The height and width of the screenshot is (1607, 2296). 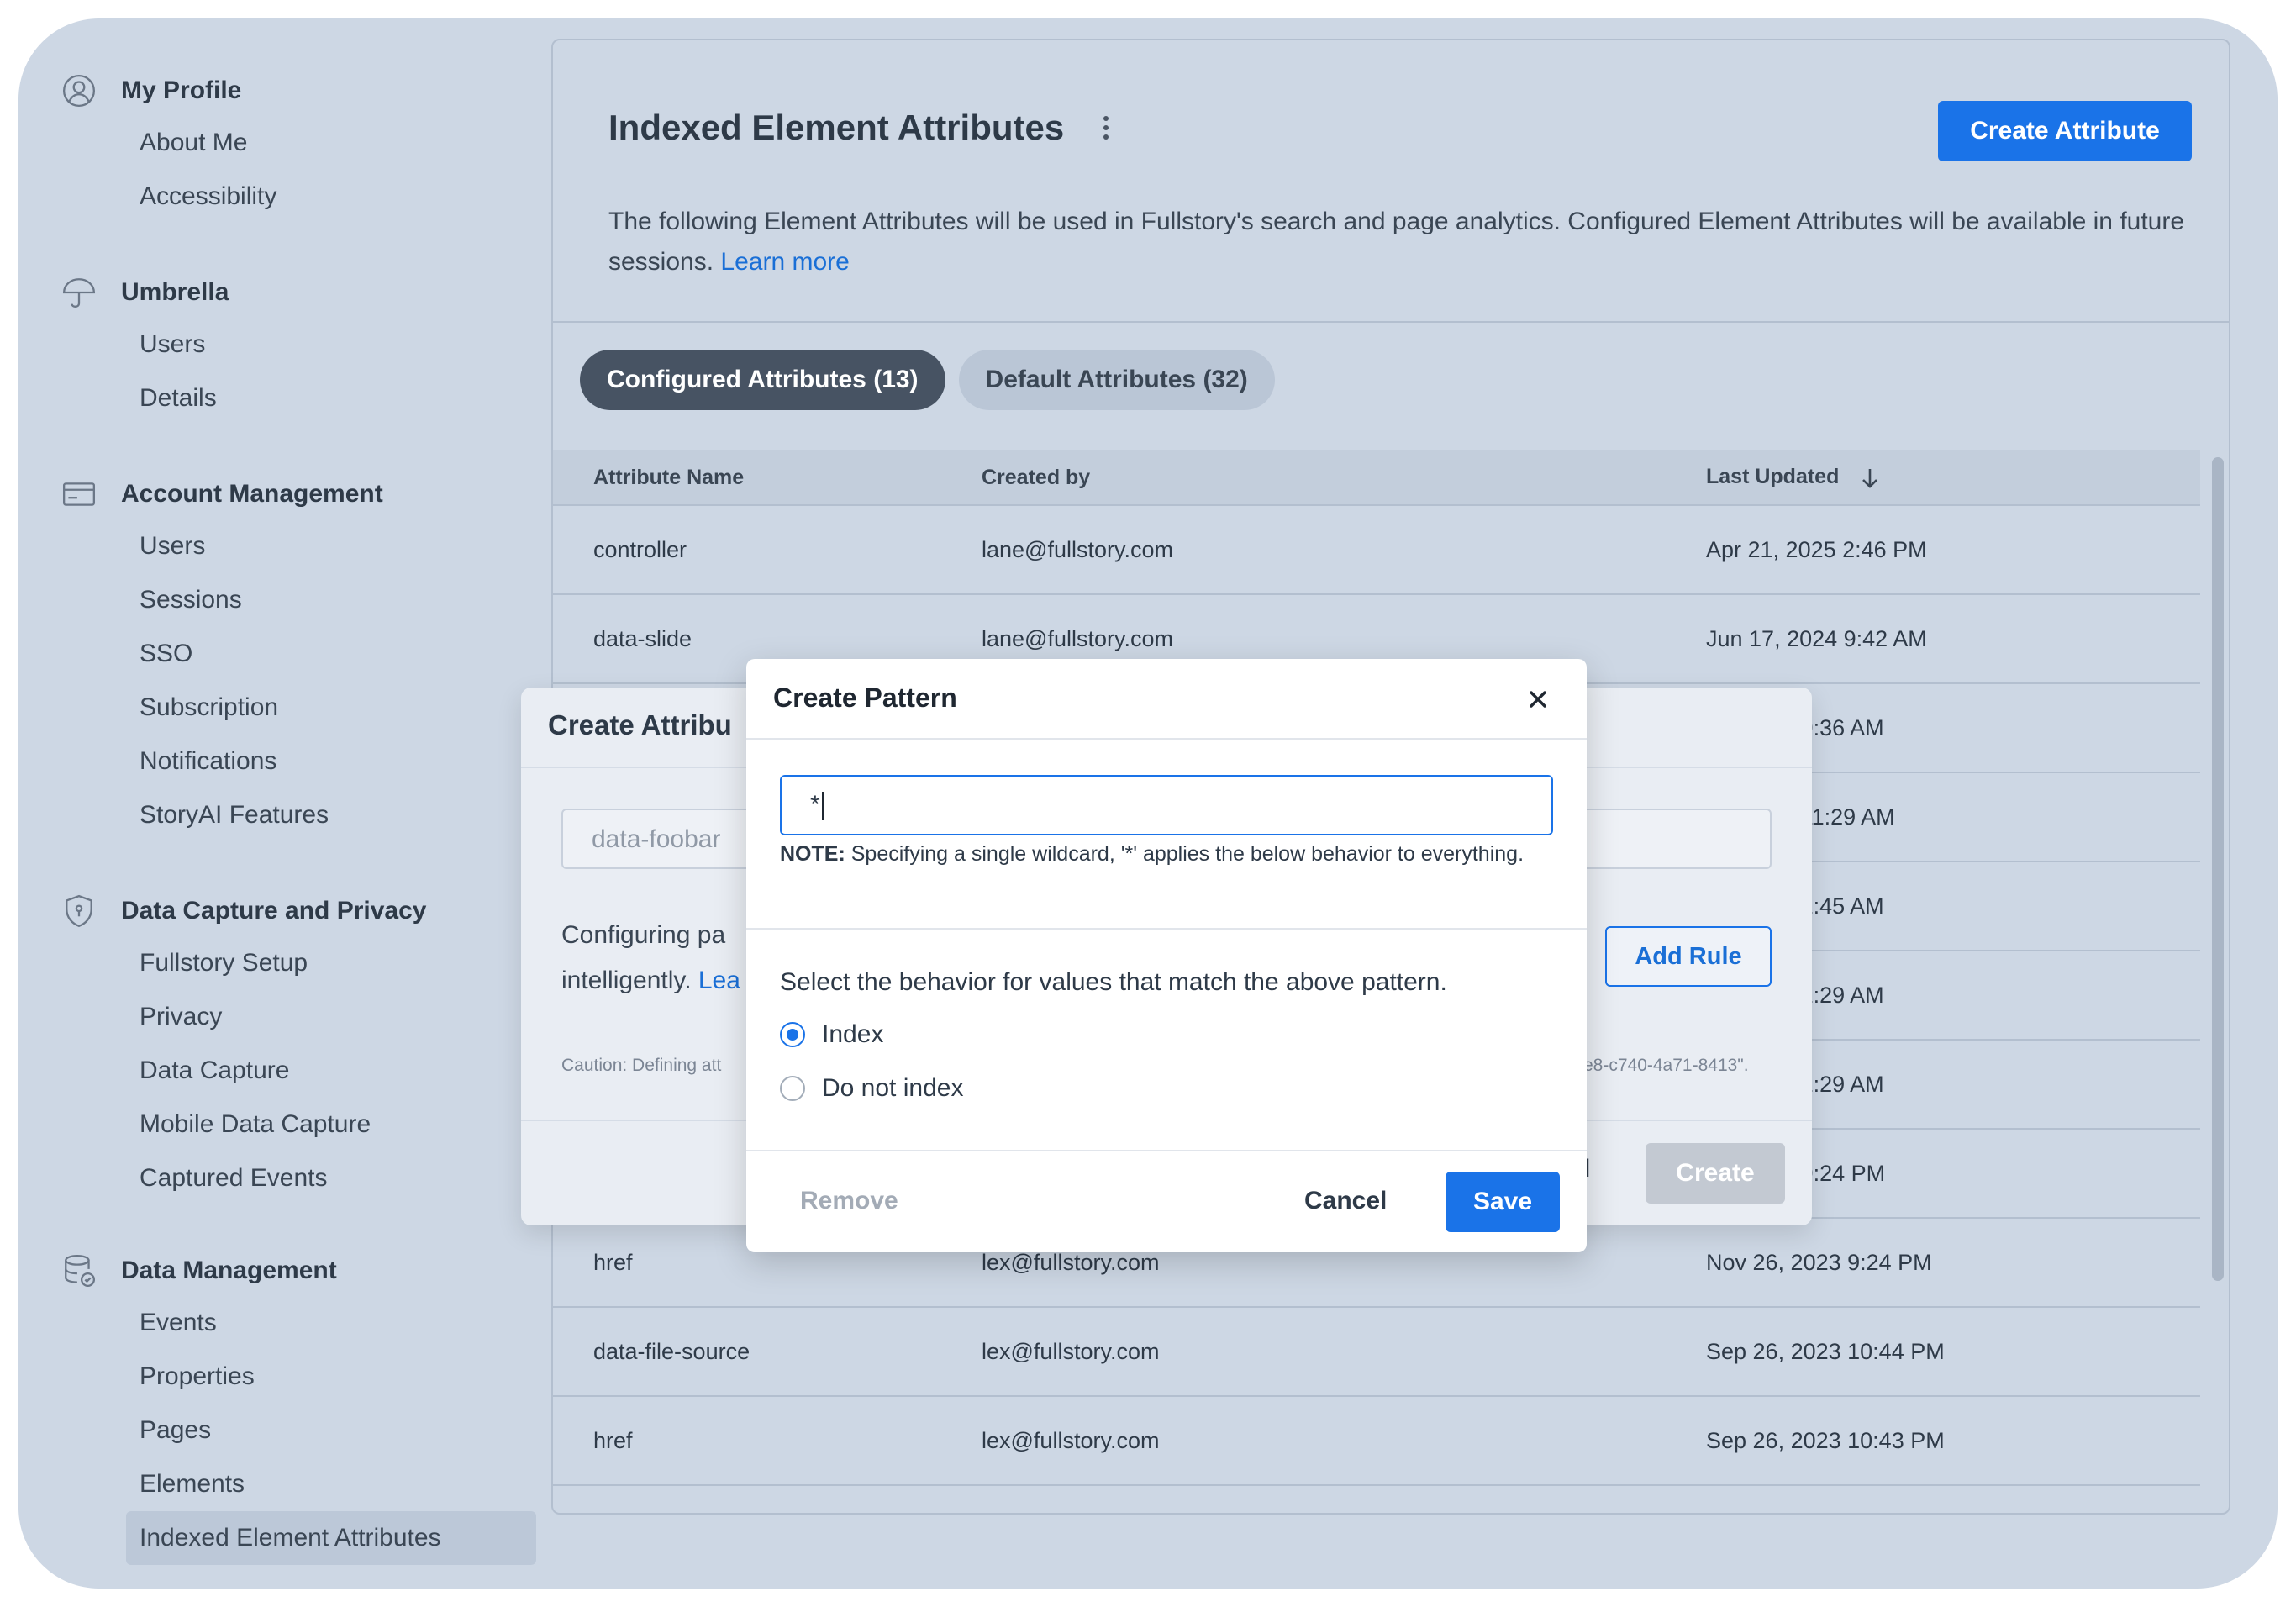 I want to click on radio-button, so click(x=792, y=1088).